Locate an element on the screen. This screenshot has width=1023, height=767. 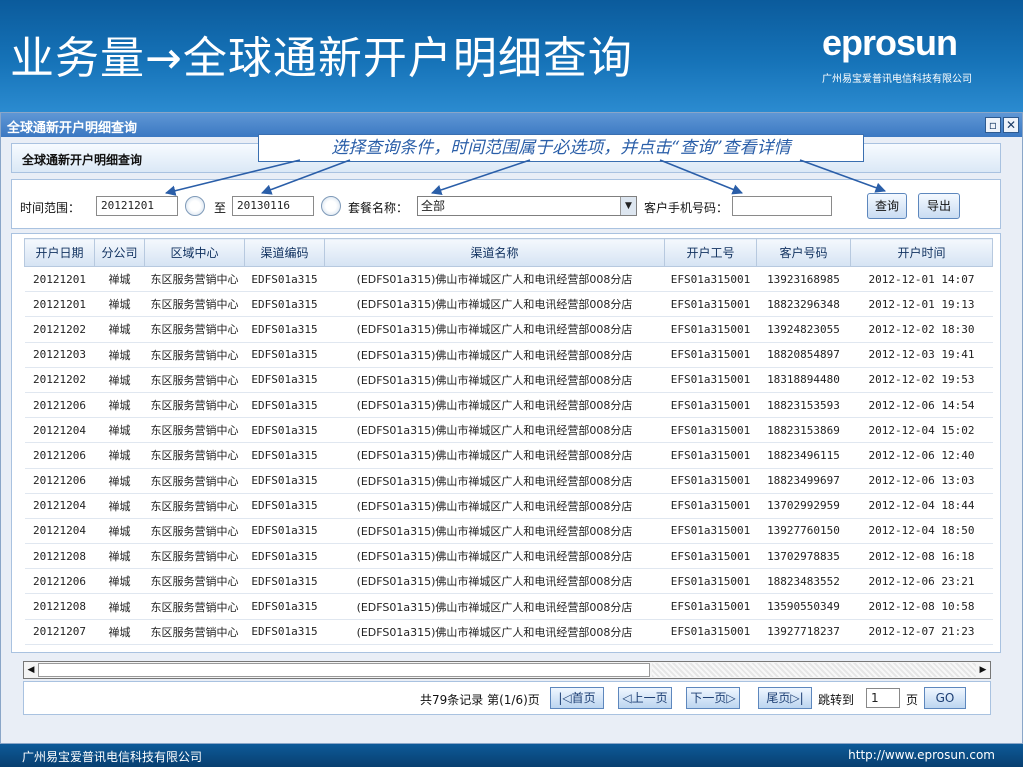
table-cell: 2012-12-02 18:30 is located at coordinates (921, 329).